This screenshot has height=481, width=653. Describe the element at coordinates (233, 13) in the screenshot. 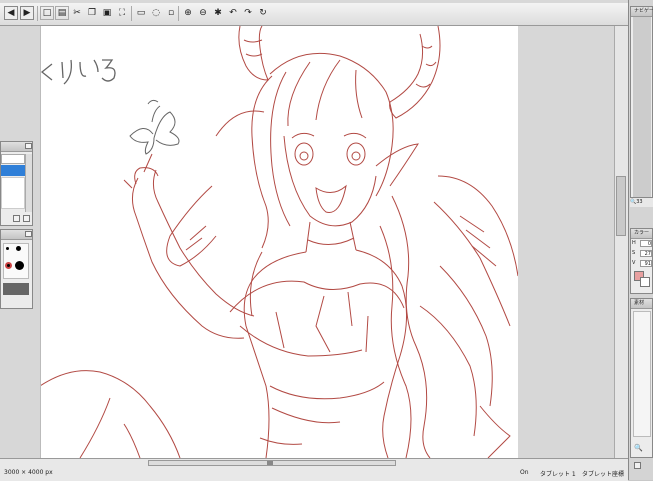

I see `undo-icon: ↶` at that location.